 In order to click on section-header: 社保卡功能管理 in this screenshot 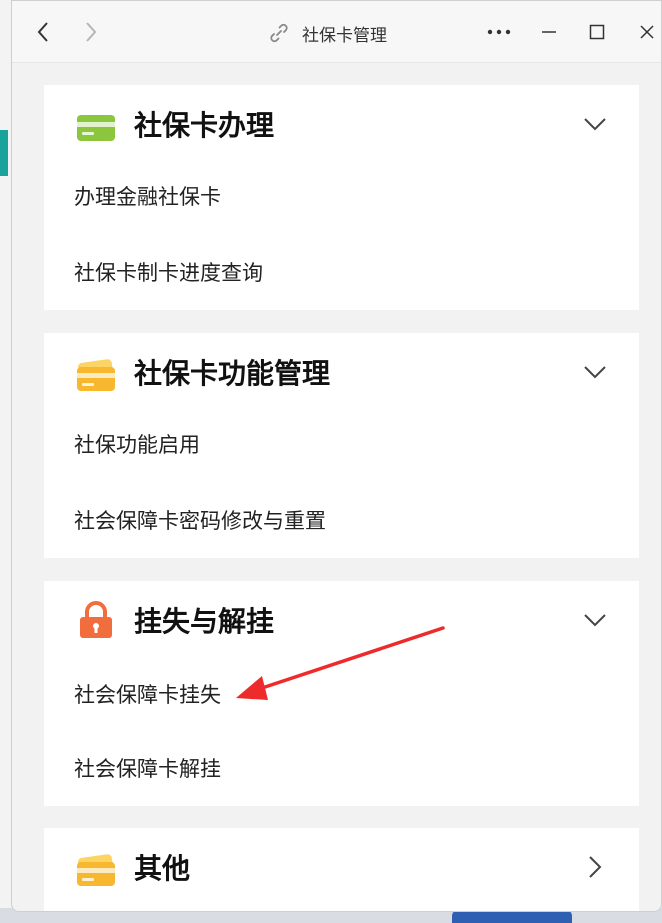, I will do `click(341, 373)`.